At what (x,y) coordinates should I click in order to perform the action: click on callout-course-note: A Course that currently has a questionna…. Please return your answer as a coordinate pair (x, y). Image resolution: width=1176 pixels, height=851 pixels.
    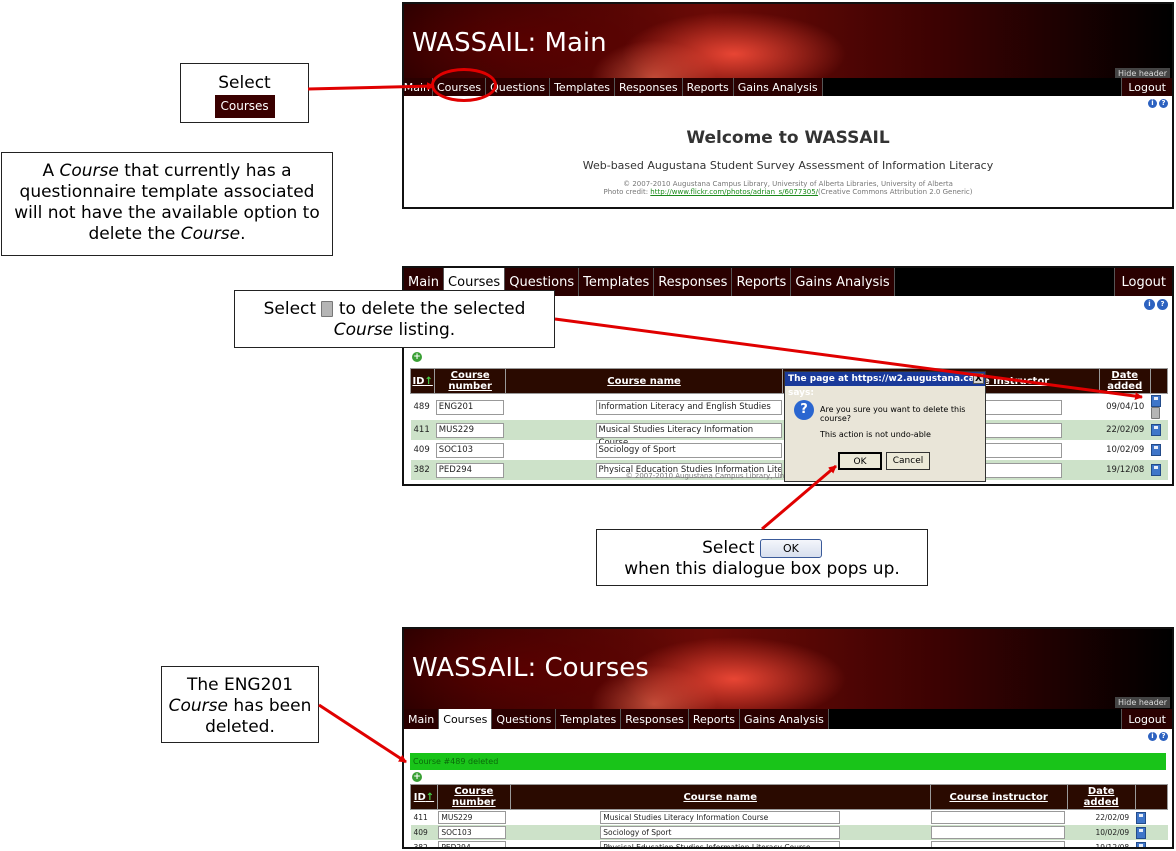
    Looking at the image, I should click on (167, 204).